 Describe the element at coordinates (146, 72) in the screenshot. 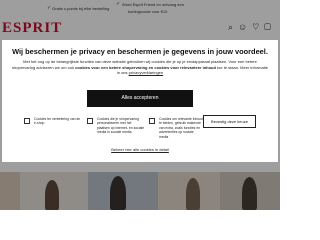

I see `privacy-statement-link: privacyverklaringen` at that location.